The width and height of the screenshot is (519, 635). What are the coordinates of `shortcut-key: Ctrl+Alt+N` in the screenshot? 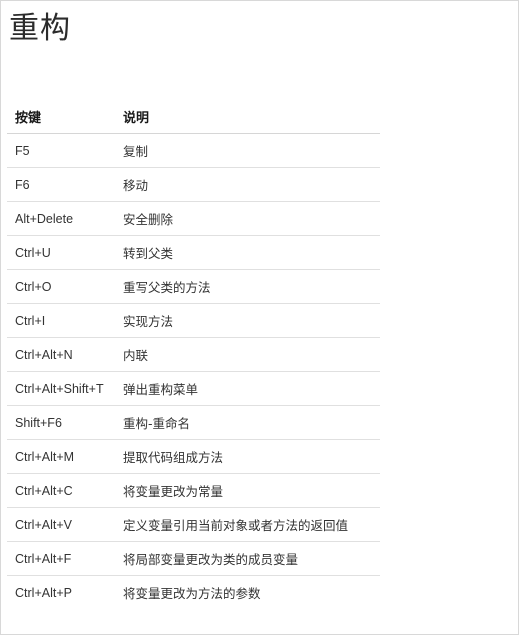 It's located at (61, 354).